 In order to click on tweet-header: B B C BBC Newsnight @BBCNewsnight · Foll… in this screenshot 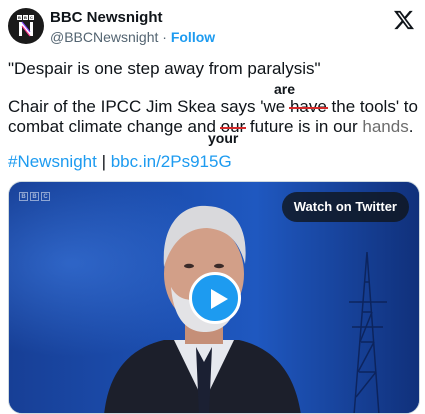, I will do `click(212, 28)`.